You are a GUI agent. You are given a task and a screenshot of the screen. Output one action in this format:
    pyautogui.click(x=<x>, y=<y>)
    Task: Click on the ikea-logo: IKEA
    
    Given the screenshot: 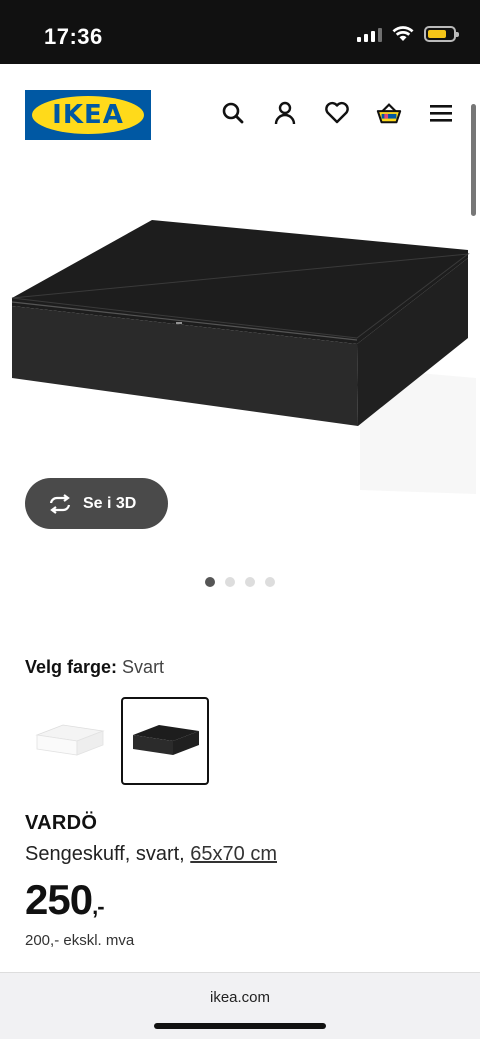 What is the action you would take?
    pyautogui.click(x=88, y=115)
    